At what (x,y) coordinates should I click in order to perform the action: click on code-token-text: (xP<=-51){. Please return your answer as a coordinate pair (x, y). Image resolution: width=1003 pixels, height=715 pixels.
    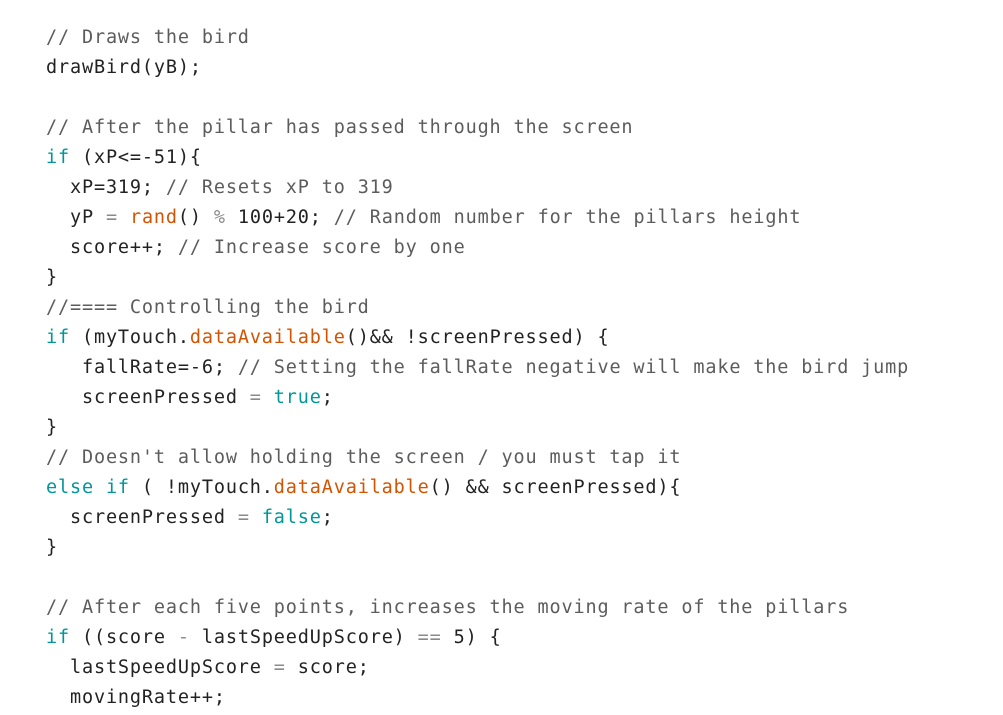
    Looking at the image, I should click on (135, 157).